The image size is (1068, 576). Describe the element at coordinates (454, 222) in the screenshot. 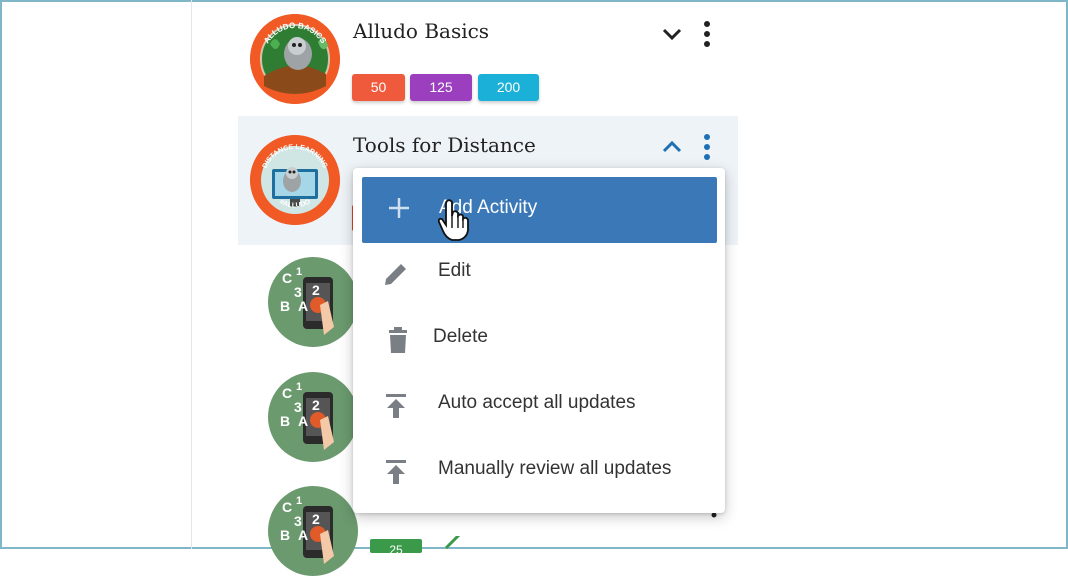

I see `hand-cursor-icon` at that location.